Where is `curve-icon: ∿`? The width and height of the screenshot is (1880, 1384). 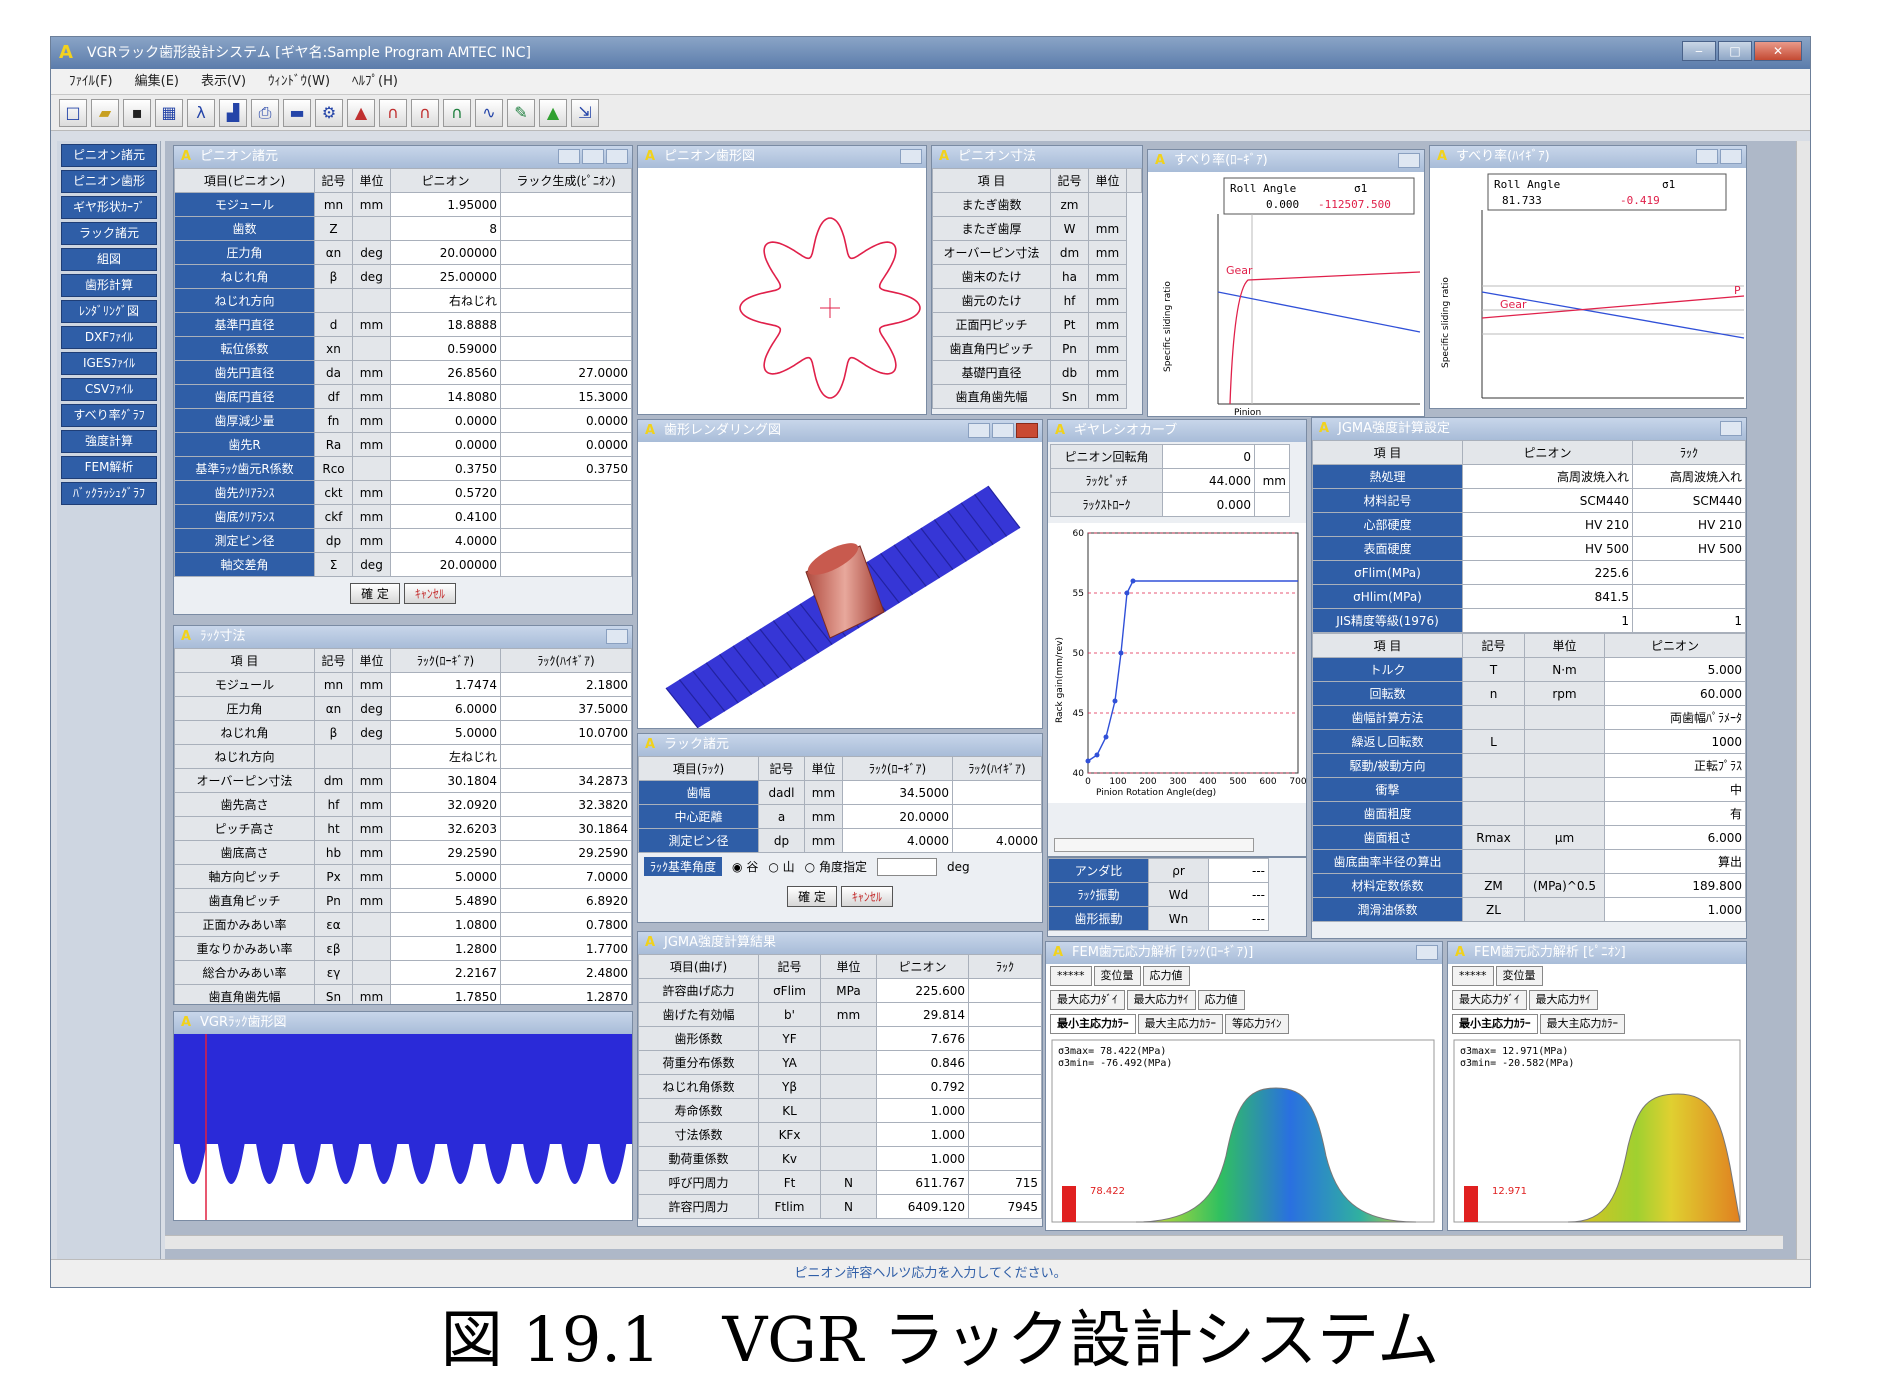 curve-icon: ∿ is located at coordinates (489, 113).